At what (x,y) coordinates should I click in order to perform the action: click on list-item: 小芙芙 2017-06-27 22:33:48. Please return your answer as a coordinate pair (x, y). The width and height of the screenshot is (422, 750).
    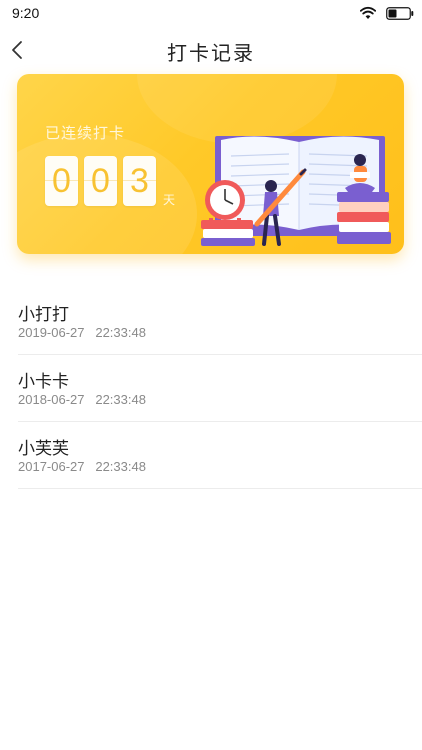
    Looking at the image, I should click on (220, 455).